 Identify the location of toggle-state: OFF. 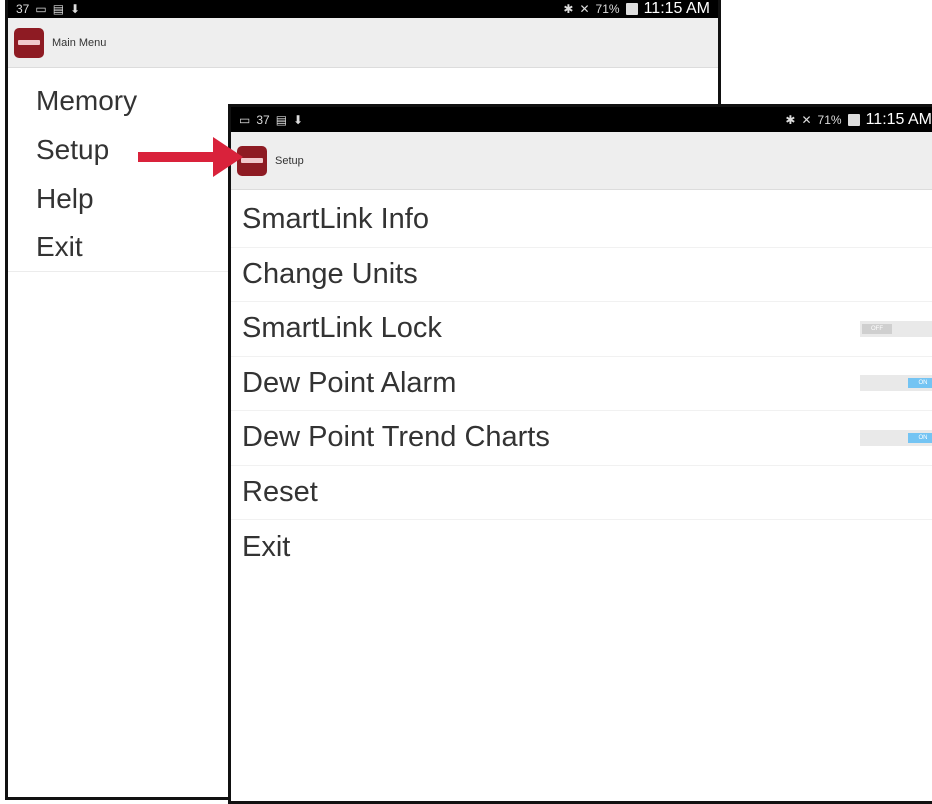
(877, 328).